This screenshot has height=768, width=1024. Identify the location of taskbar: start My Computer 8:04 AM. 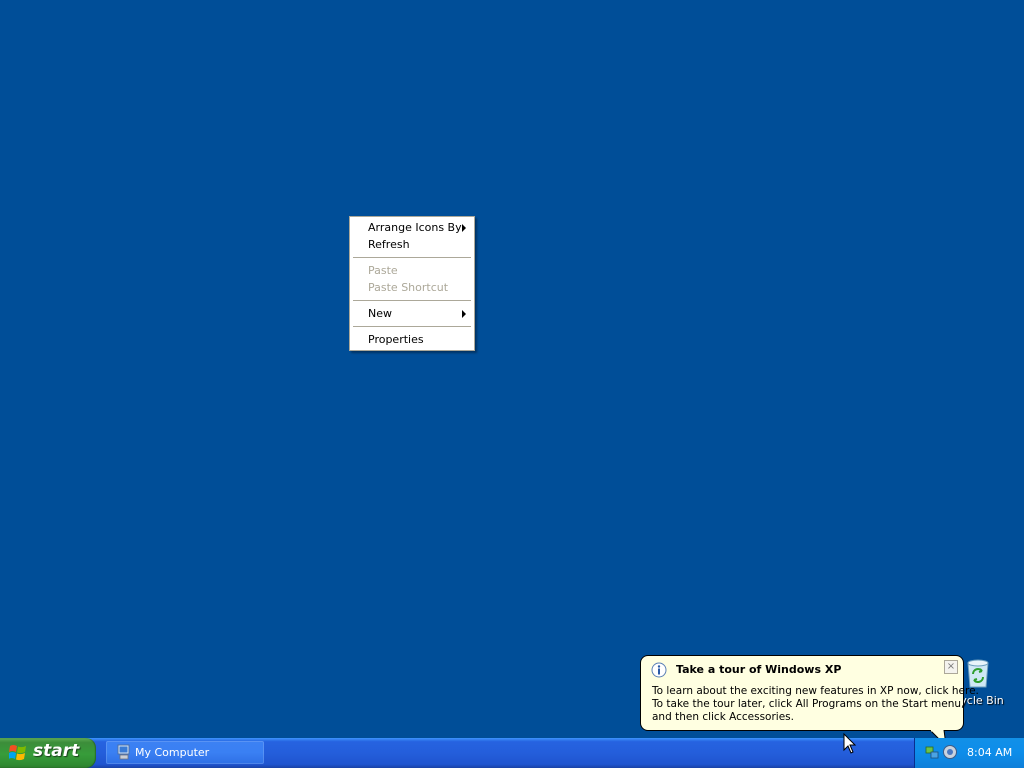
(512, 753).